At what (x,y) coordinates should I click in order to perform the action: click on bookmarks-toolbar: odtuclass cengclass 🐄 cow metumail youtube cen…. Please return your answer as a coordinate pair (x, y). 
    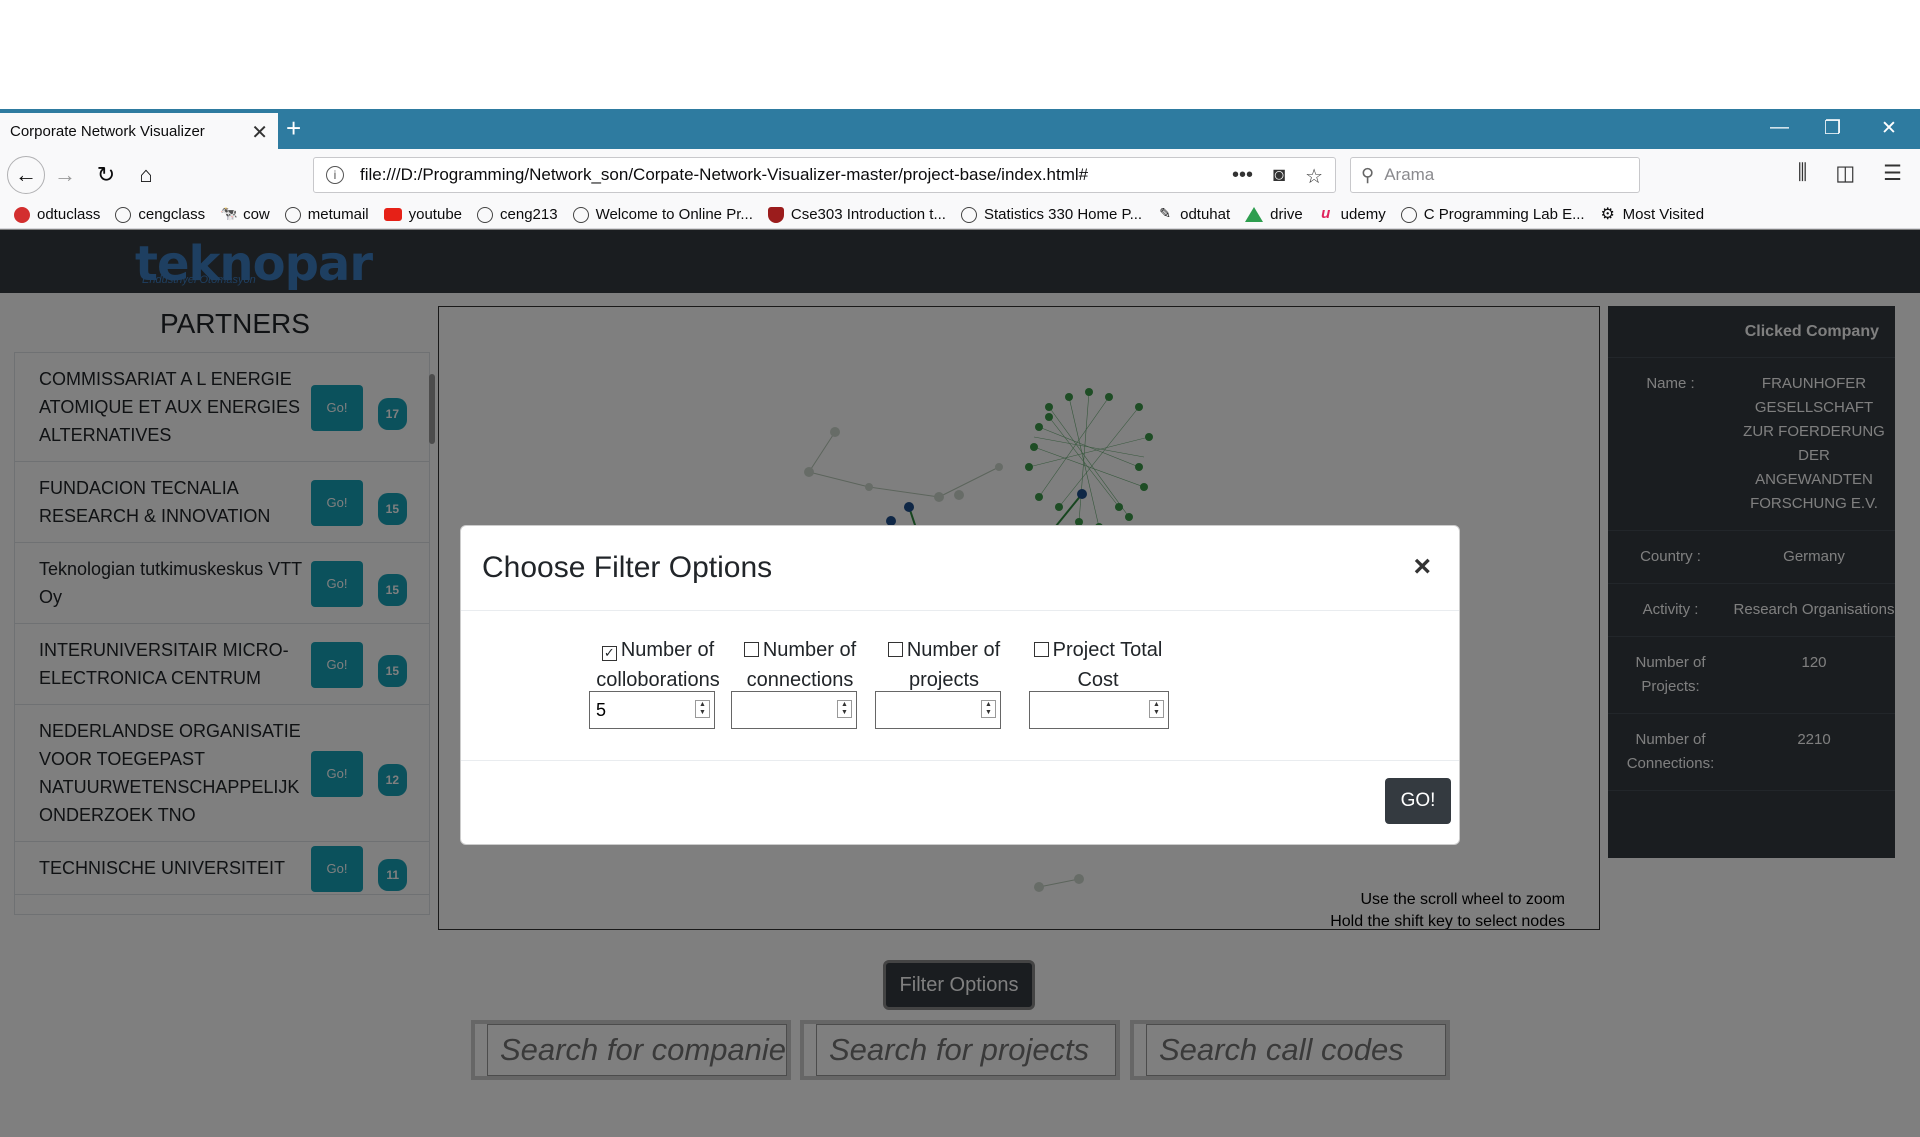
    Looking at the image, I should click on (960, 215).